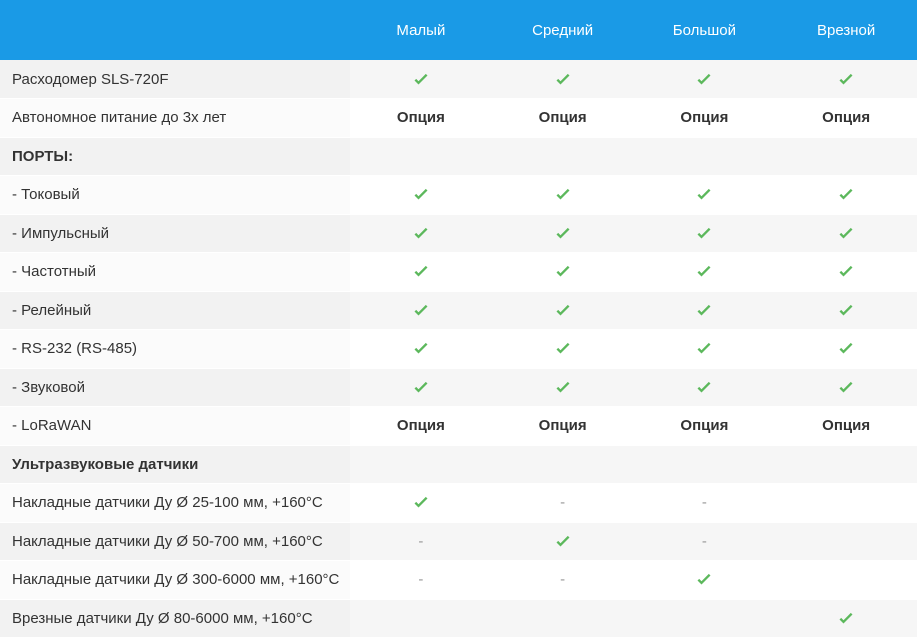 The image size is (917, 638). What do you see at coordinates (43, 156) in the screenshot?
I see `row-label: ПОРТЫ:` at bounding box center [43, 156].